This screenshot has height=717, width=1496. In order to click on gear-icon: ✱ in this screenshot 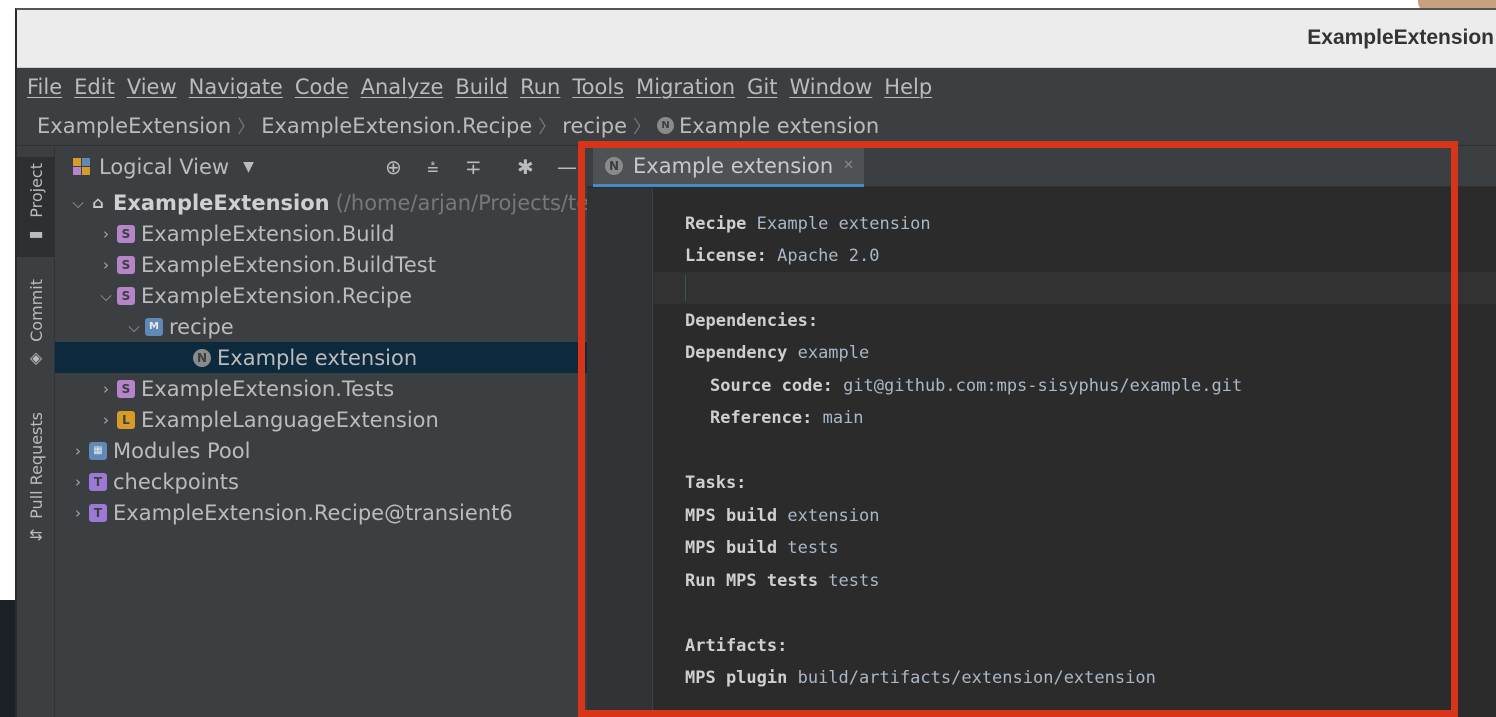, I will do `click(525, 167)`.